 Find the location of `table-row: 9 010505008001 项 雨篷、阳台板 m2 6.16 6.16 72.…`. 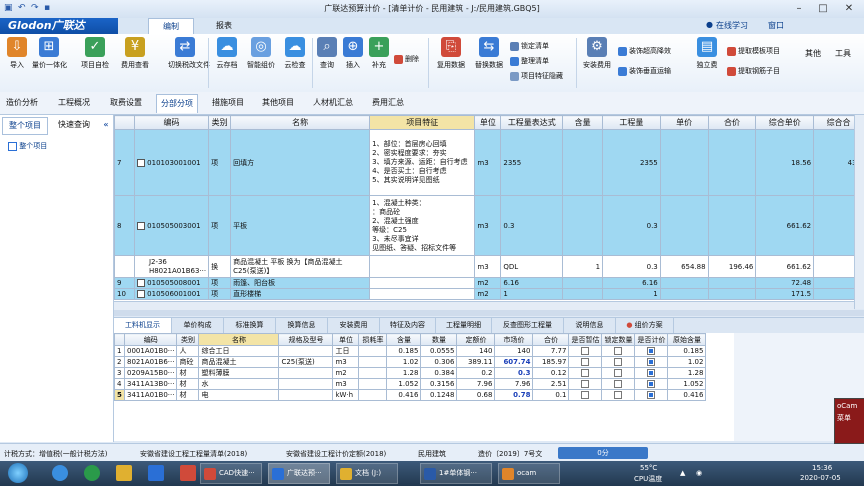

table-row: 9 010505008001 项 雨篷、阳台板 m2 6.16 6.16 72.… is located at coordinates (489, 283).